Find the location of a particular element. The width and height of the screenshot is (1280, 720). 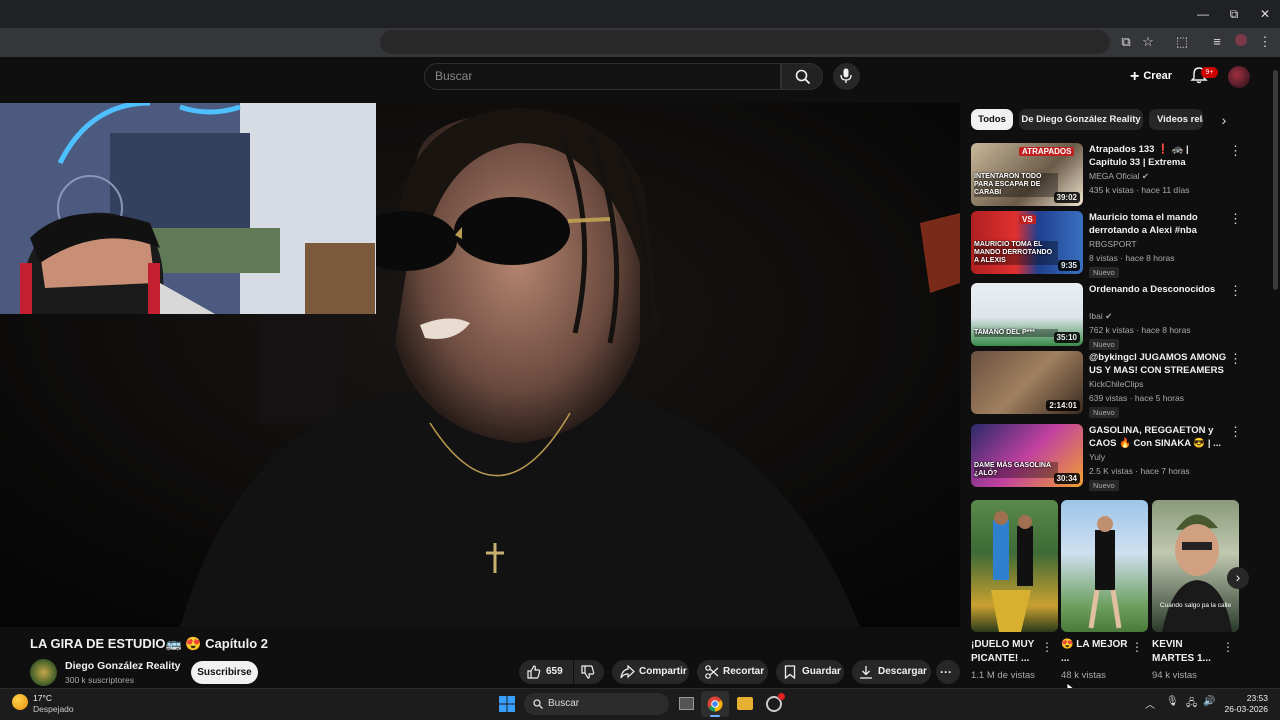

windows-start-icon is located at coordinates (507, 704).